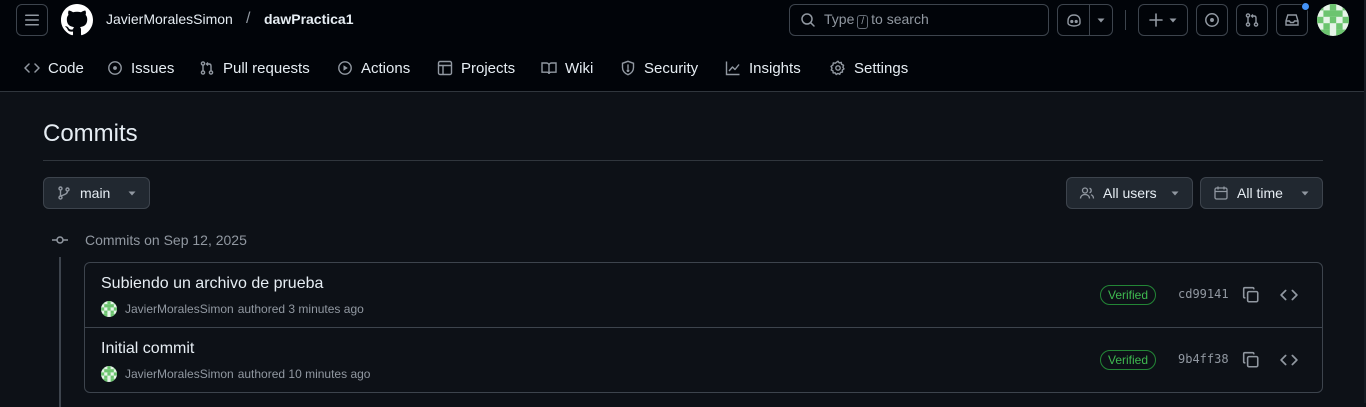 Image resolution: width=1366 pixels, height=407 pixels. Describe the element at coordinates (1292, 20) in the screenshot. I see `inbox-icon` at that location.